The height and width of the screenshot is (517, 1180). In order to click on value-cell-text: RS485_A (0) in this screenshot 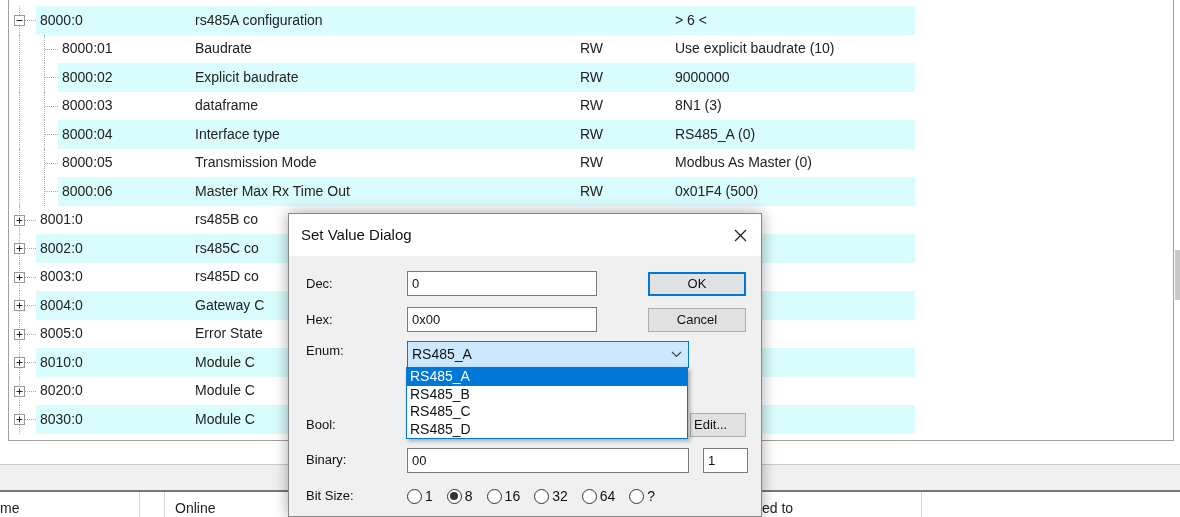, I will do `click(715, 134)`.